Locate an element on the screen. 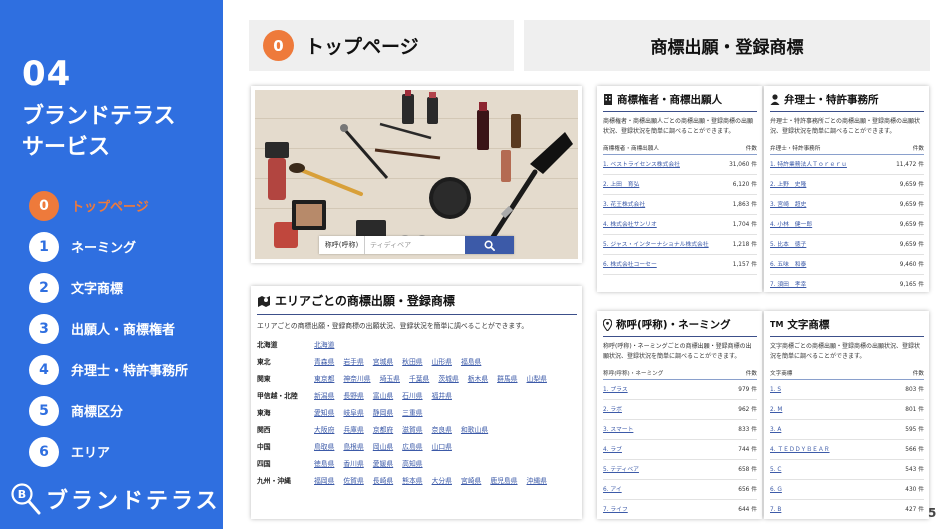 This screenshot has height=529, width=940. prefecture-link: 岩手県 is located at coordinates (353, 361).